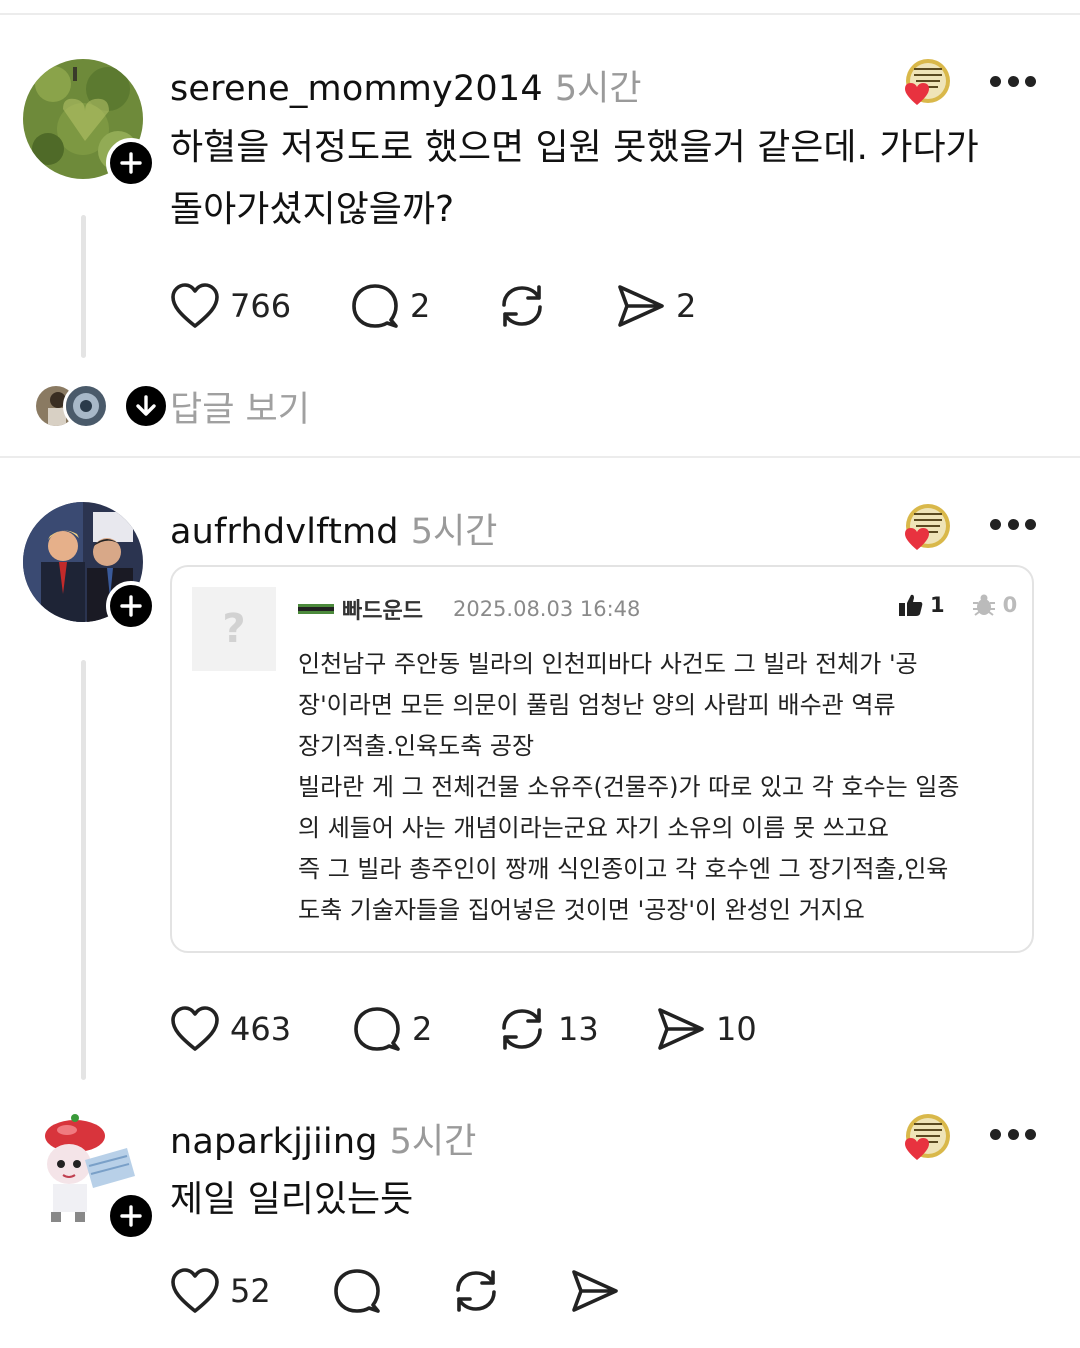 This screenshot has width=1080, height=1348. I want to click on quote-line: 의 세들어 사는 개념이라는군요 자기 소유의 이름 못 쓰고요, so click(593, 828).